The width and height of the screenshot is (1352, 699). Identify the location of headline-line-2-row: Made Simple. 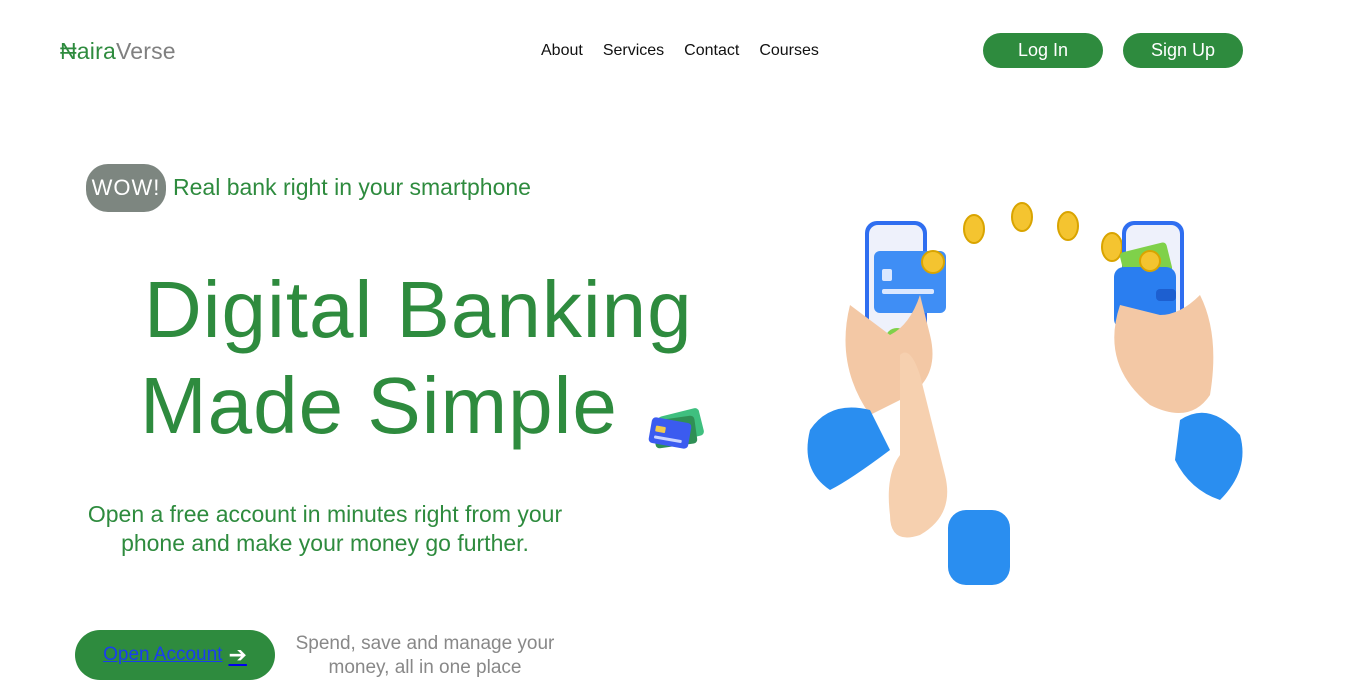
(423, 406).